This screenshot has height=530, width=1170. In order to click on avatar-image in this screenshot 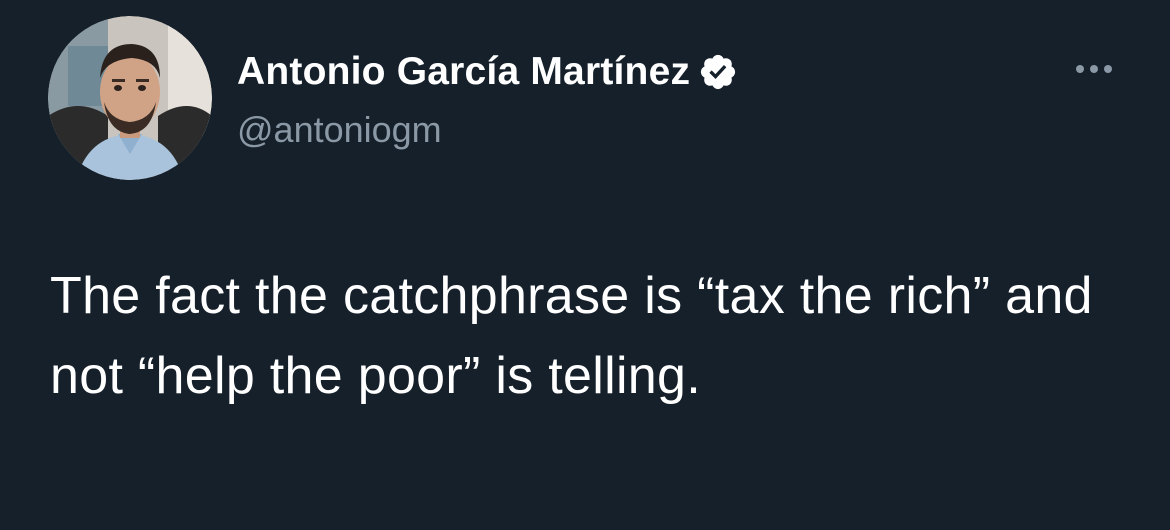, I will do `click(130, 98)`.